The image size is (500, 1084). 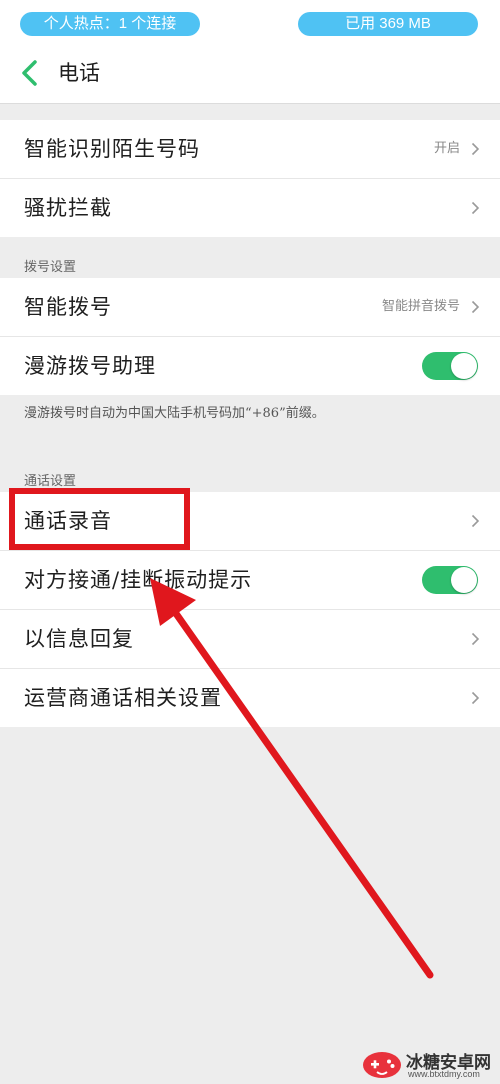 What do you see at coordinates (382, 1065) in the screenshot?
I see `gamepad-logo-icon` at bounding box center [382, 1065].